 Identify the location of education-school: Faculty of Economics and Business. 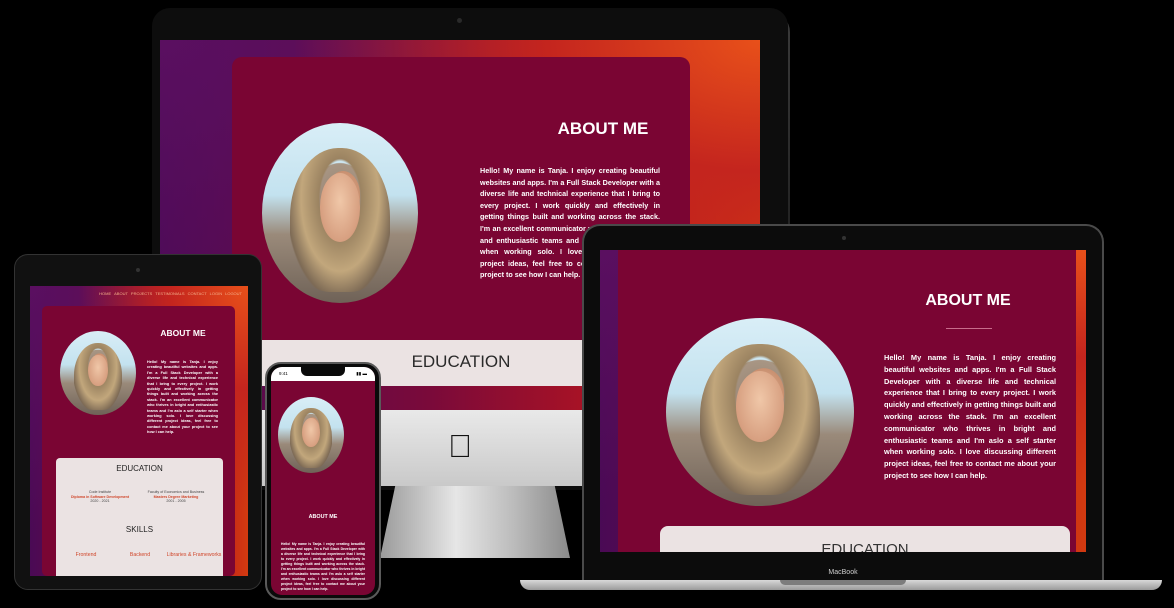
(176, 492).